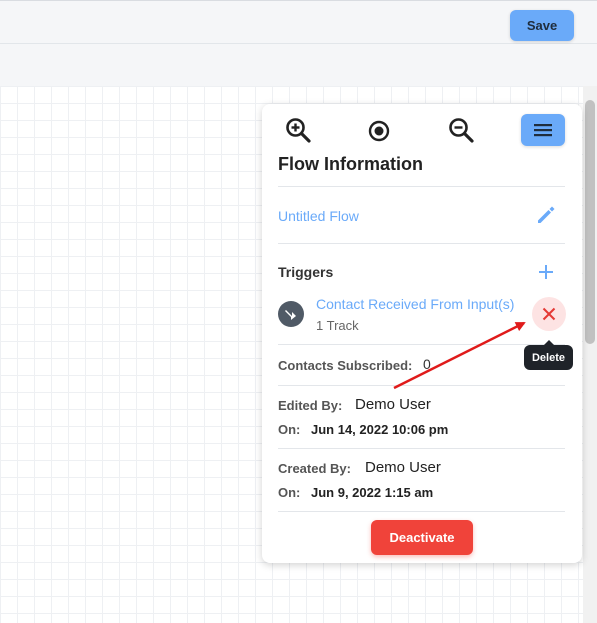 The width and height of the screenshot is (597, 623). Describe the element at coordinates (548, 355) in the screenshot. I see `delete-tooltip: Delete` at that location.